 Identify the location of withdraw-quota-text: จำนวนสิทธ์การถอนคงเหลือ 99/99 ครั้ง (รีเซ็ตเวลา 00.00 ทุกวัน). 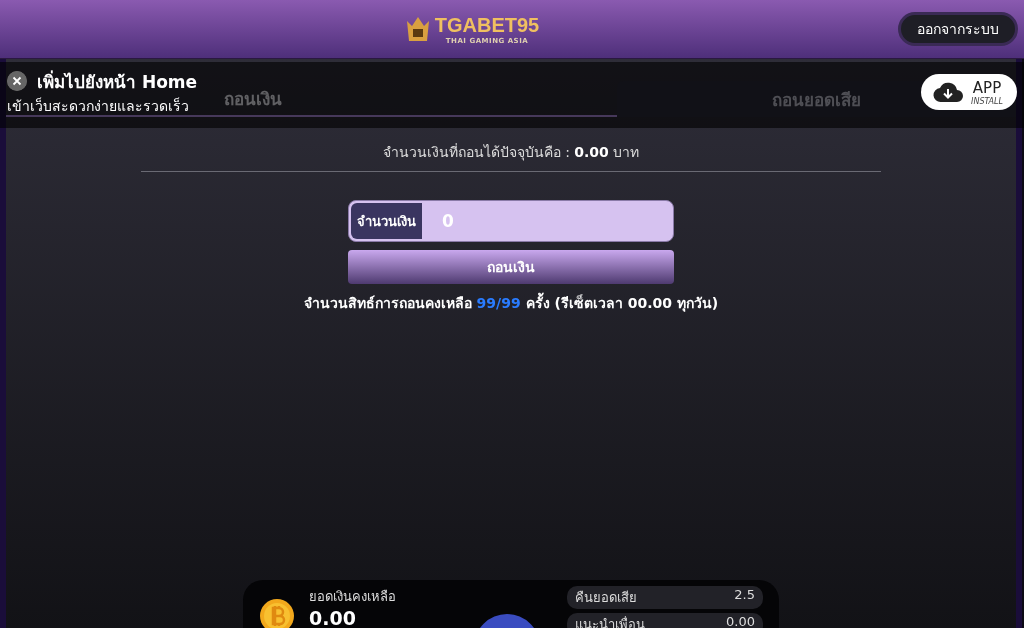
(511, 303).